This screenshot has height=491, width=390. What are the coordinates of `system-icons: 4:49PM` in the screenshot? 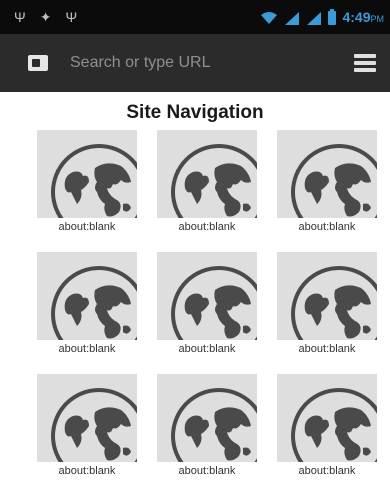 It's located at (322, 18).